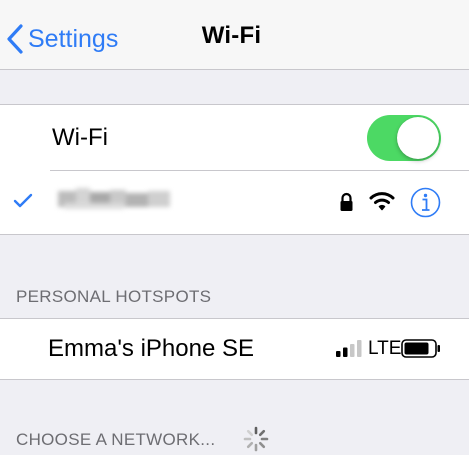 This screenshot has height=455, width=469. I want to click on toggle-knob, so click(418, 138).